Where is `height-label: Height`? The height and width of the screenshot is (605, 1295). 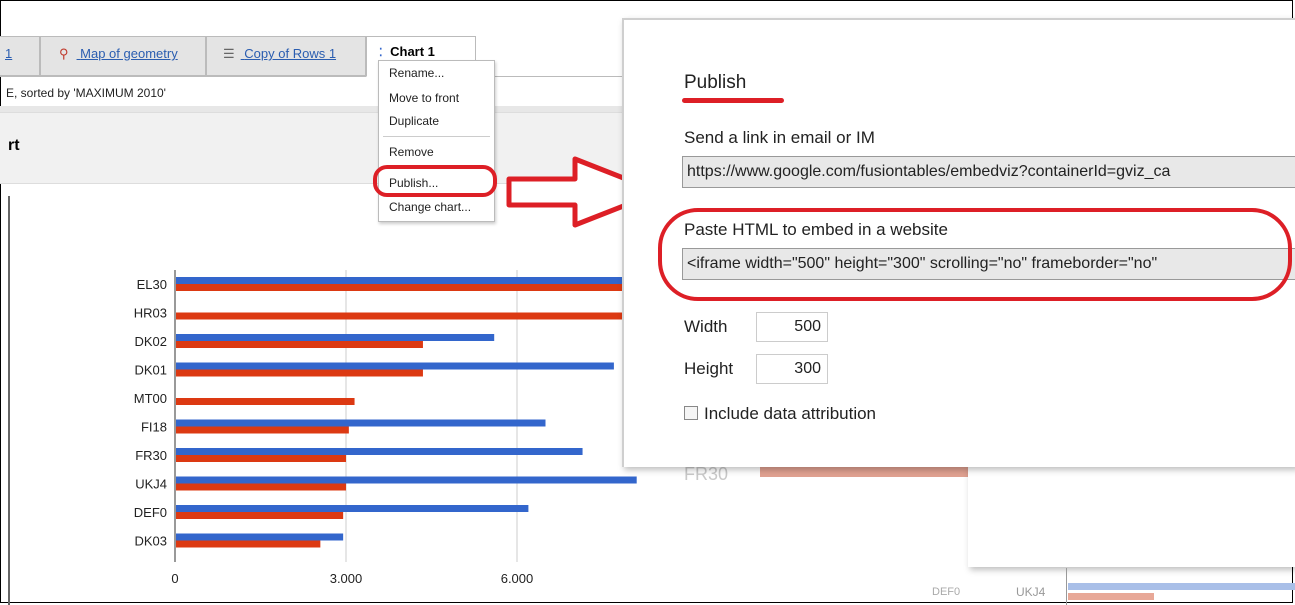 height-label: Height is located at coordinates (709, 368).